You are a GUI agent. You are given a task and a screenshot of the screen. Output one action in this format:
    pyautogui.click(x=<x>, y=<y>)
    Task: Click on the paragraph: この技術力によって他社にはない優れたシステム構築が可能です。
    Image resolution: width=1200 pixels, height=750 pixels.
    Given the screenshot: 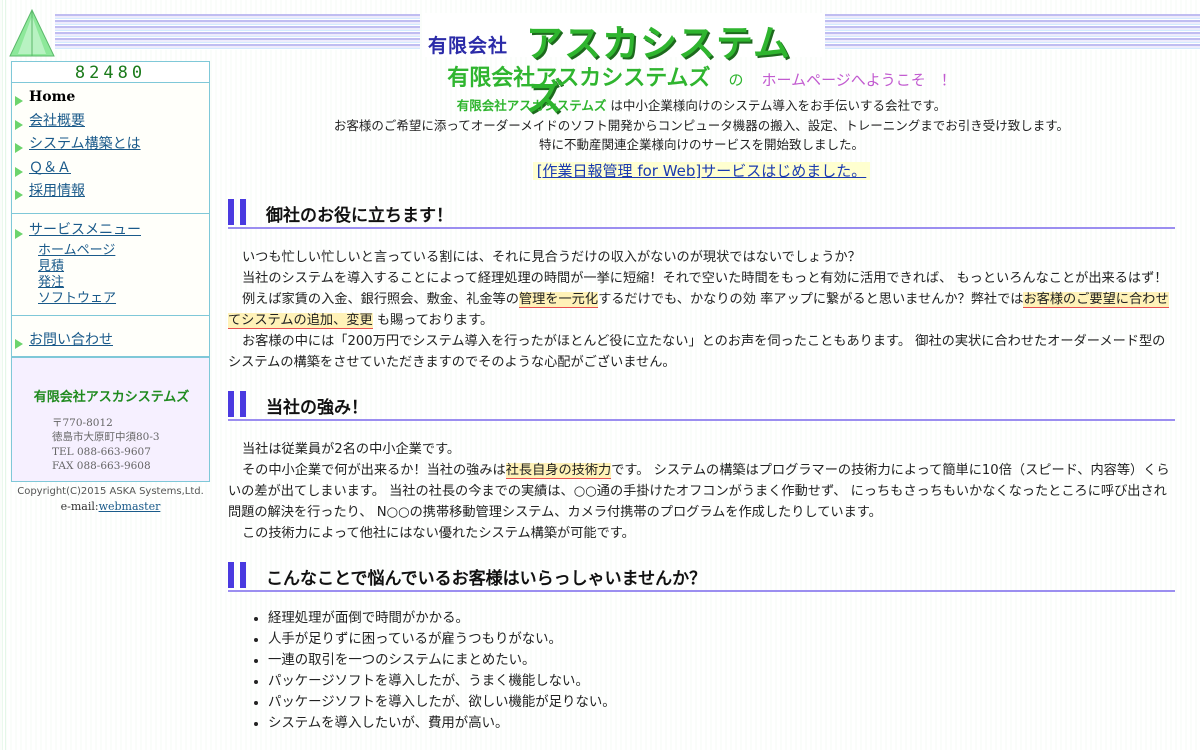 What is the action you would take?
    pyautogui.click(x=438, y=533)
    